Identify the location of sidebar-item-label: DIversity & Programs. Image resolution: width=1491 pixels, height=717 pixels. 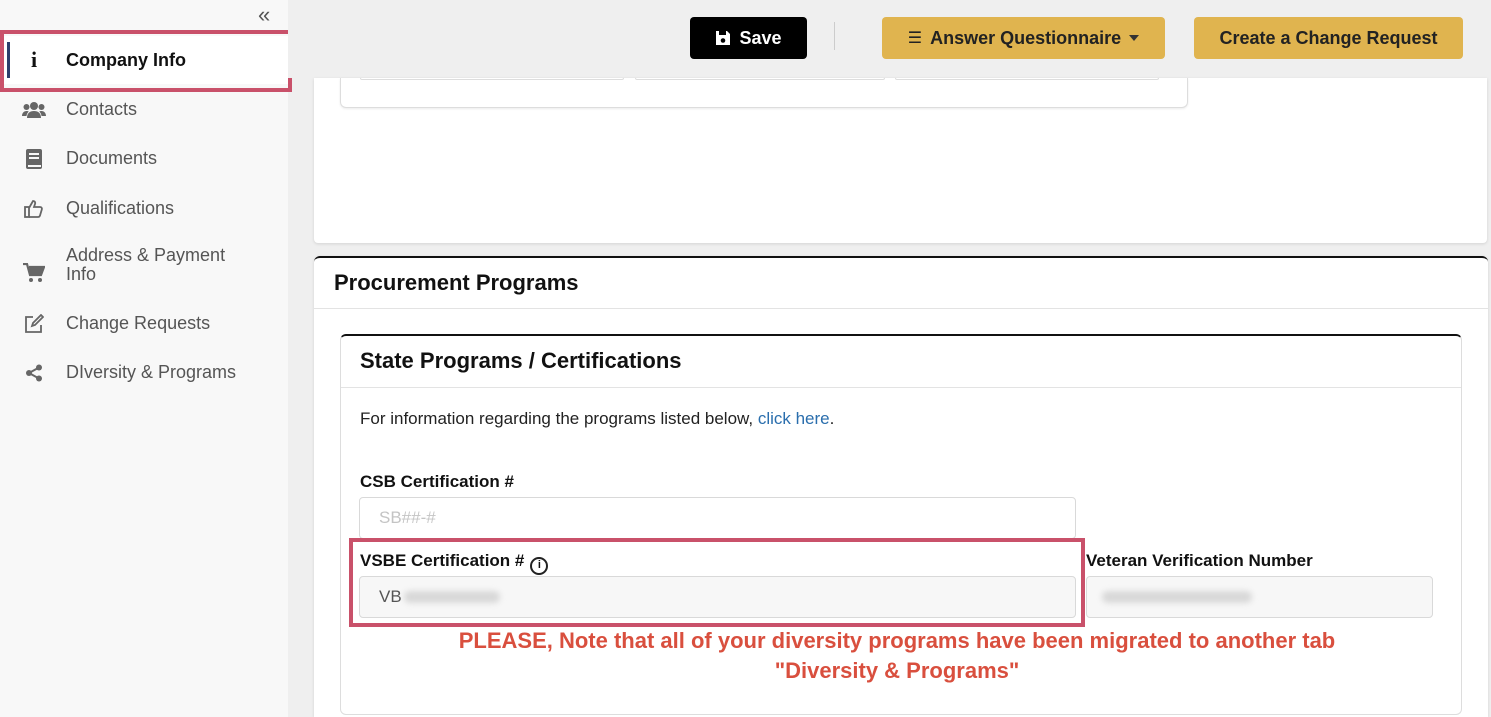
(151, 372).